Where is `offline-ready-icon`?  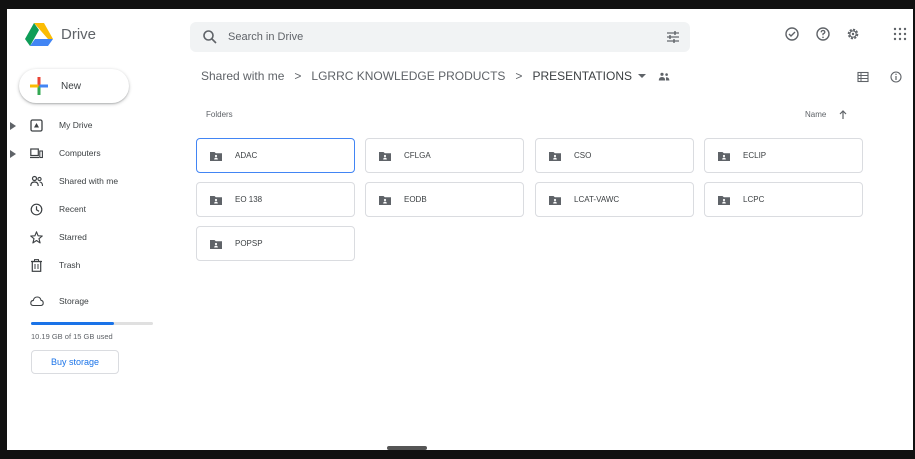 offline-ready-icon is located at coordinates (792, 34).